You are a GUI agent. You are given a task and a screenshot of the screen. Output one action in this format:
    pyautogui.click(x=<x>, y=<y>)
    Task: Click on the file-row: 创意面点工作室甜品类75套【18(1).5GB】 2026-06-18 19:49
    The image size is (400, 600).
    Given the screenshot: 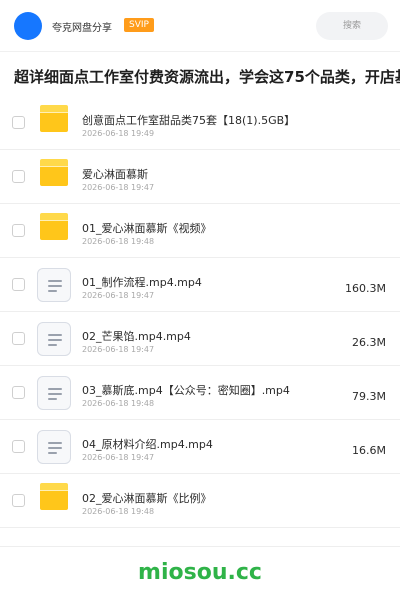 What is the action you would take?
    pyautogui.click(x=200, y=123)
    